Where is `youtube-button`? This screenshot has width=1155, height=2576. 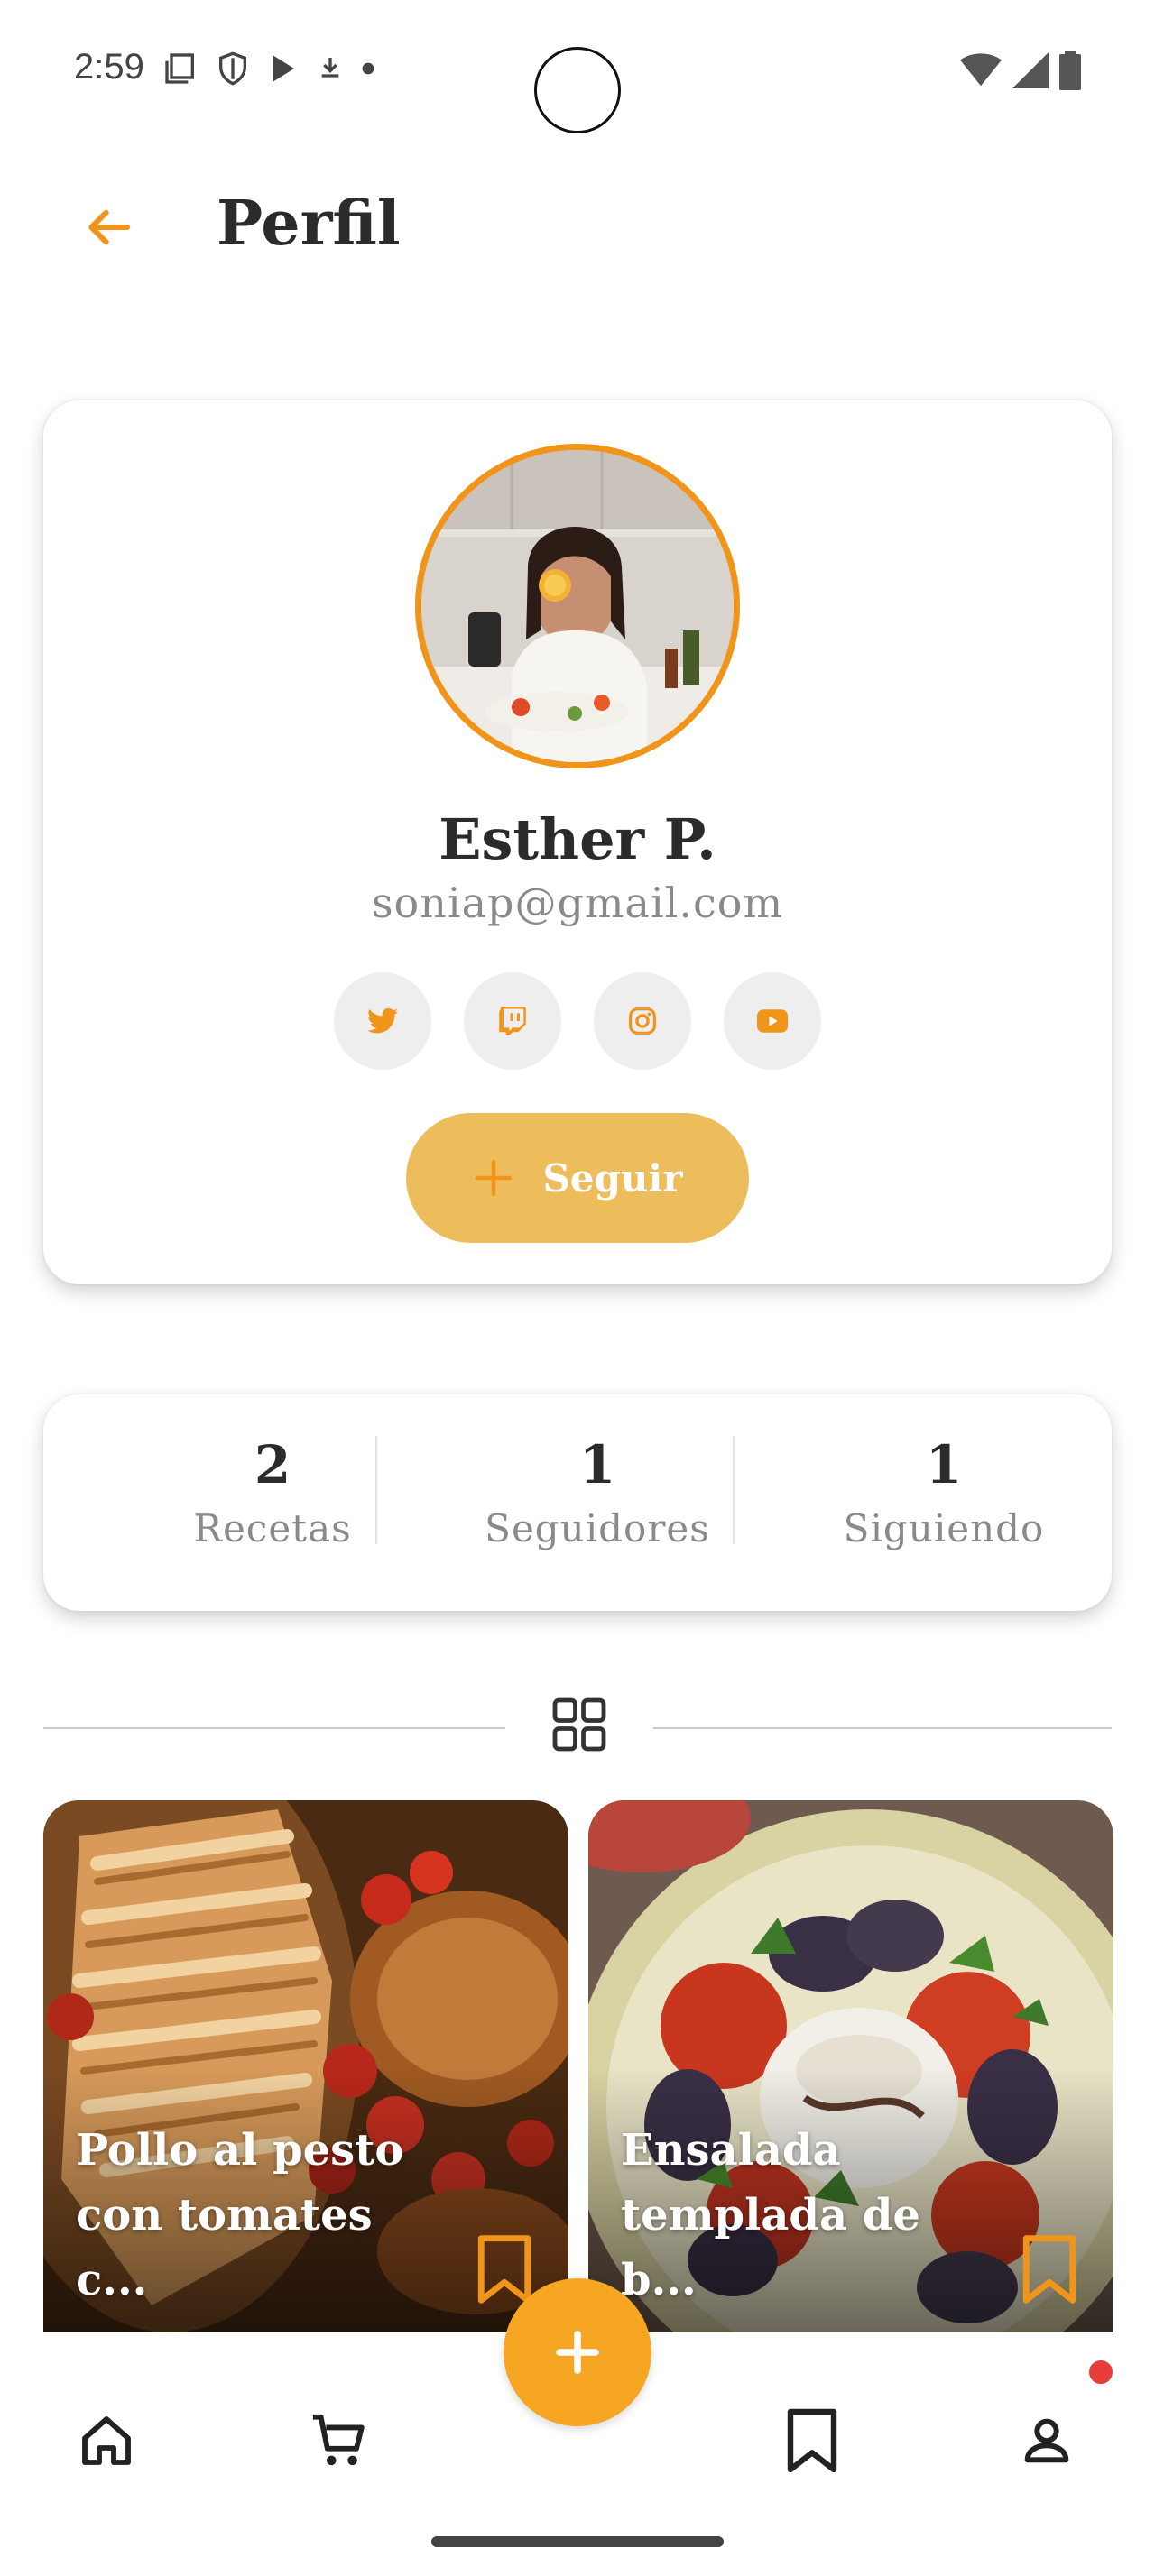 youtube-button is located at coordinates (772, 1021).